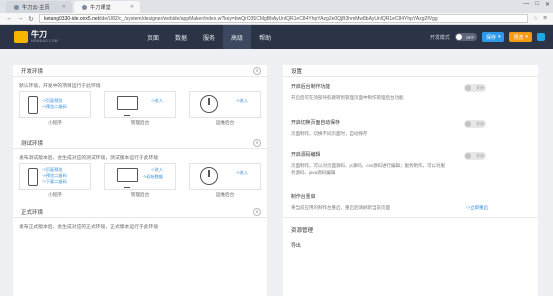  What do you see at coordinates (21, 37) in the screenshot?
I see `ox-logo-icon` at bounding box center [21, 37].